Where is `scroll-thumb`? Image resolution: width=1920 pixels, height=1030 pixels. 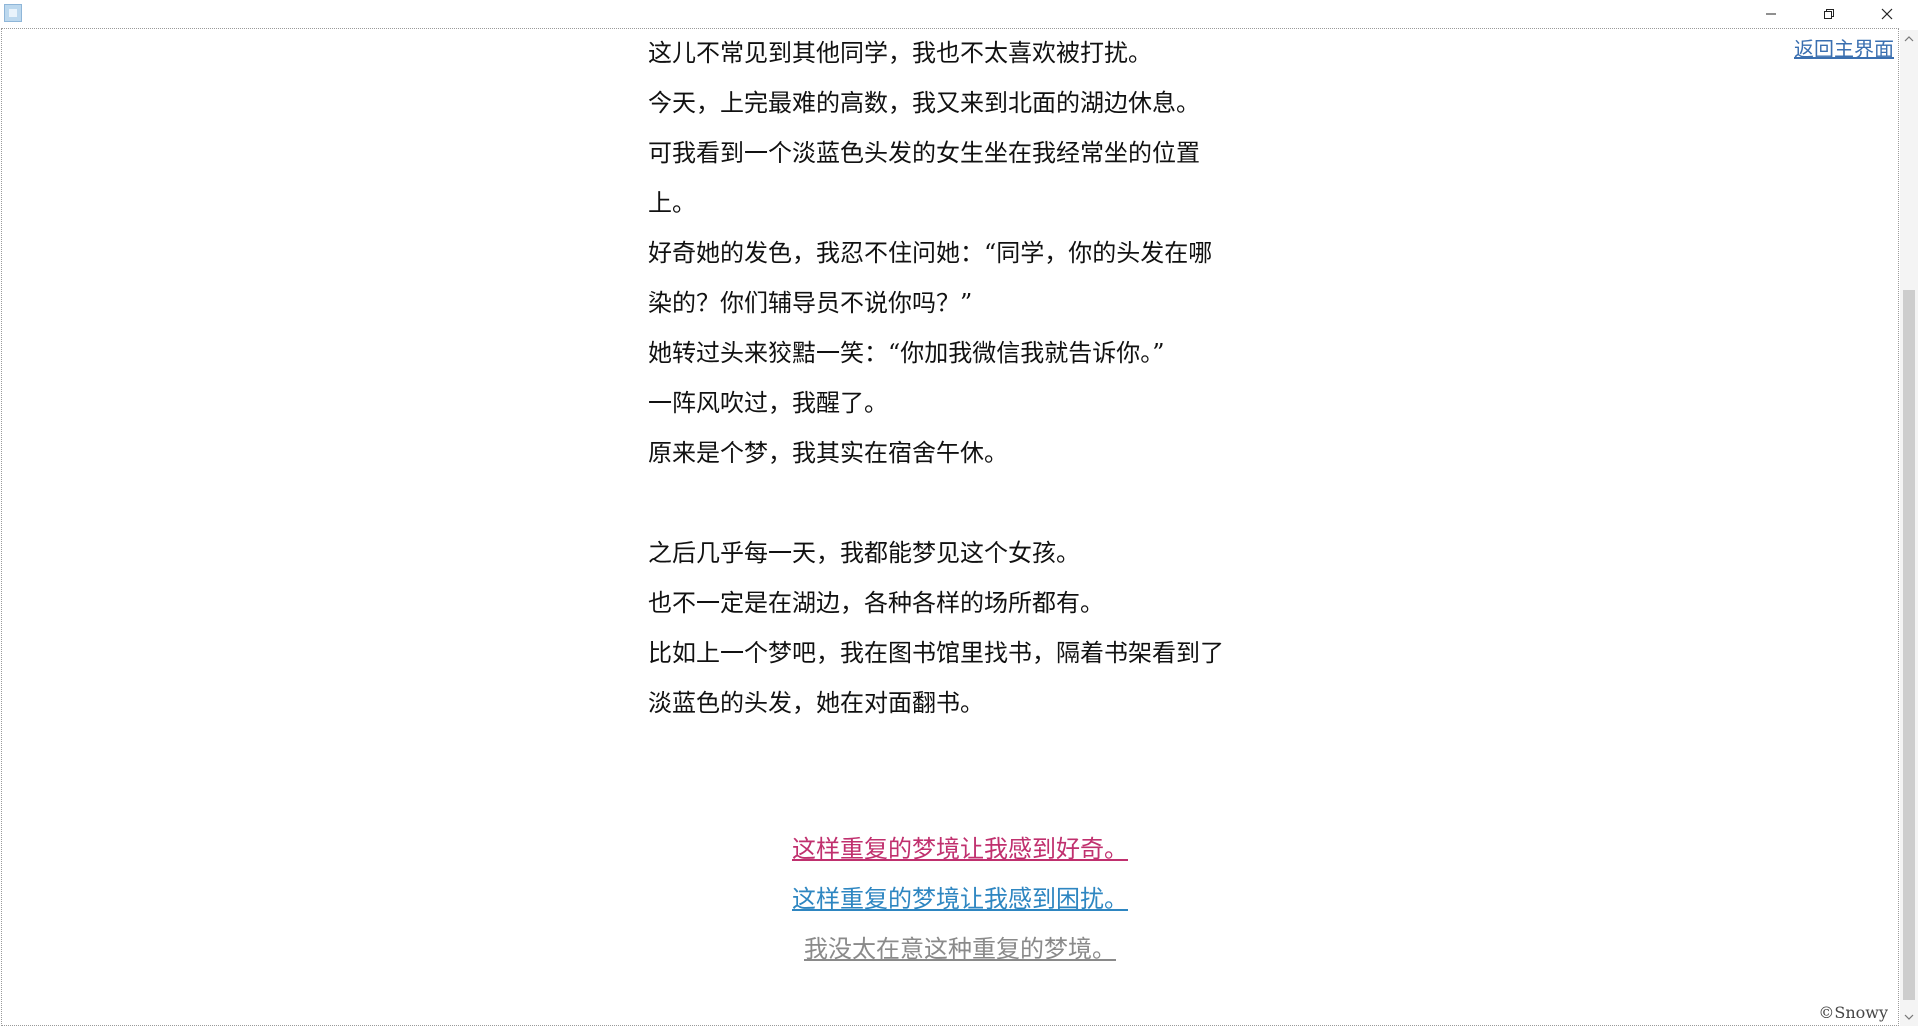 scroll-thumb is located at coordinates (1909, 645).